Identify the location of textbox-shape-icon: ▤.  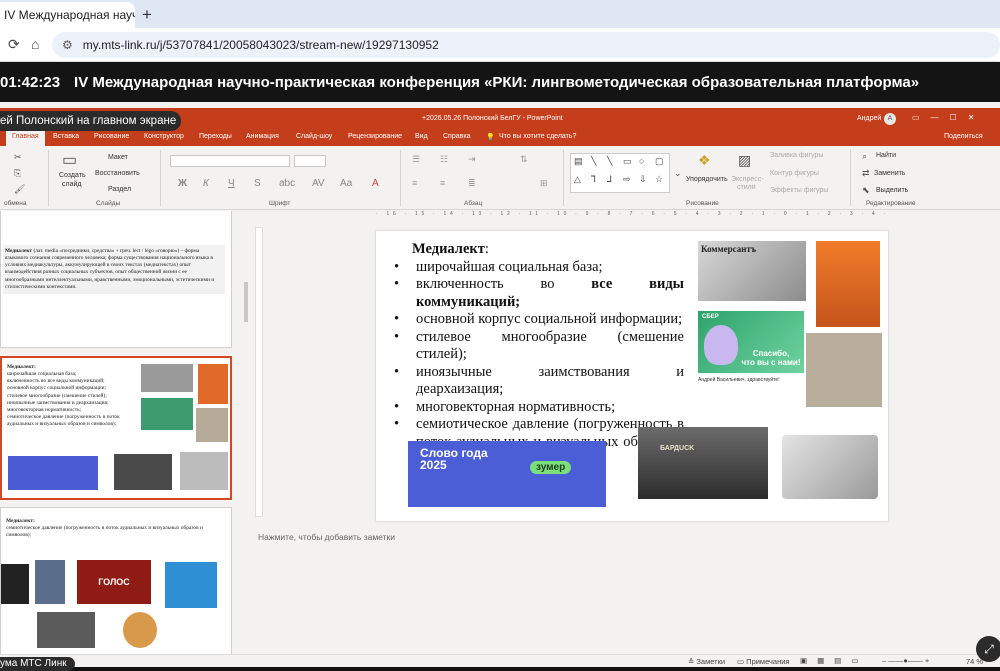
(578, 161).